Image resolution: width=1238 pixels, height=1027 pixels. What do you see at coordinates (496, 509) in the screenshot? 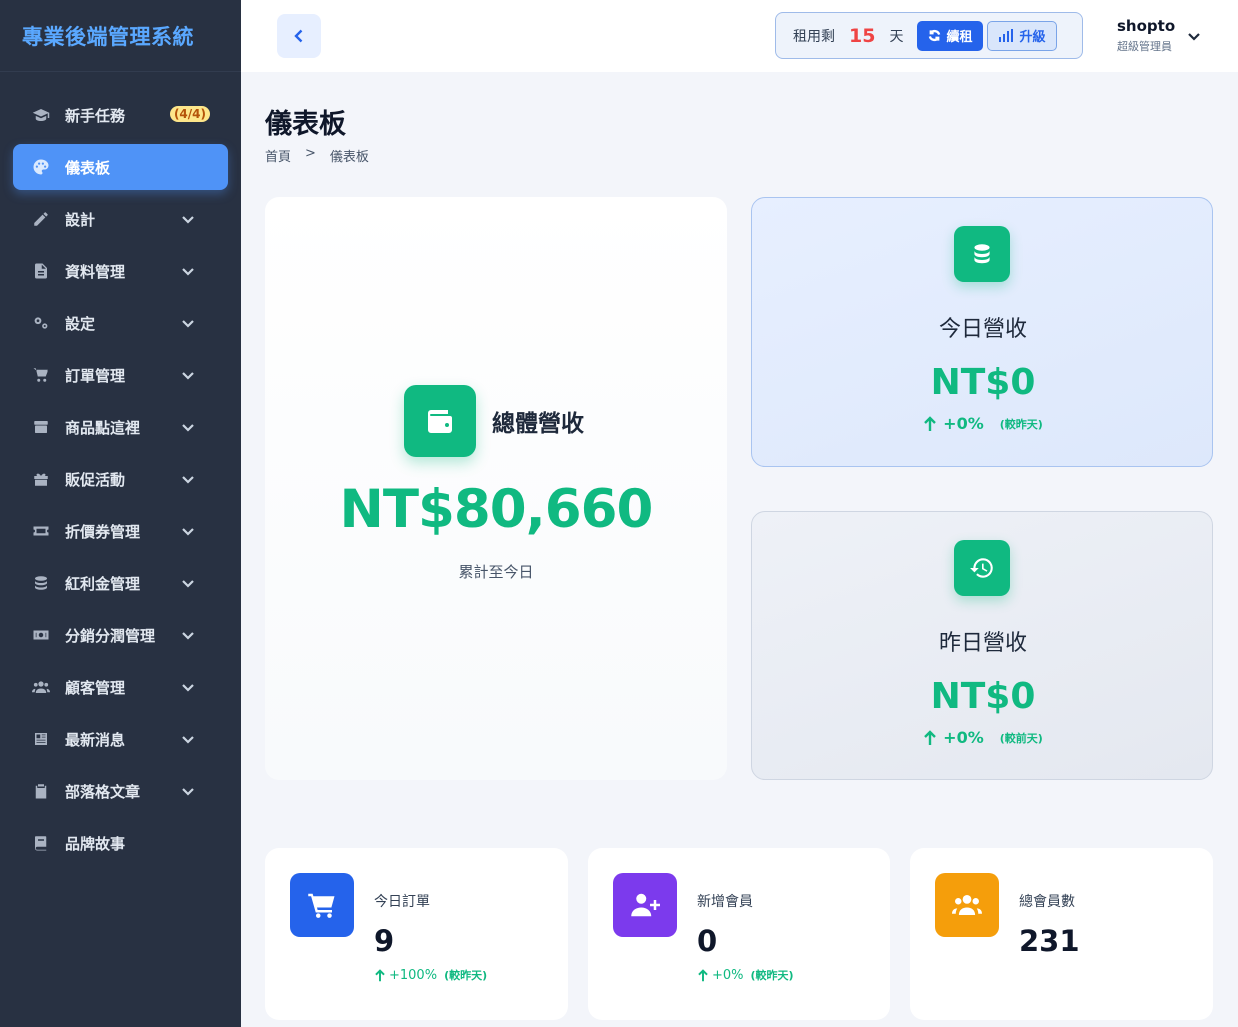
I see `total-revenue-value: NT$80,660` at bounding box center [496, 509].